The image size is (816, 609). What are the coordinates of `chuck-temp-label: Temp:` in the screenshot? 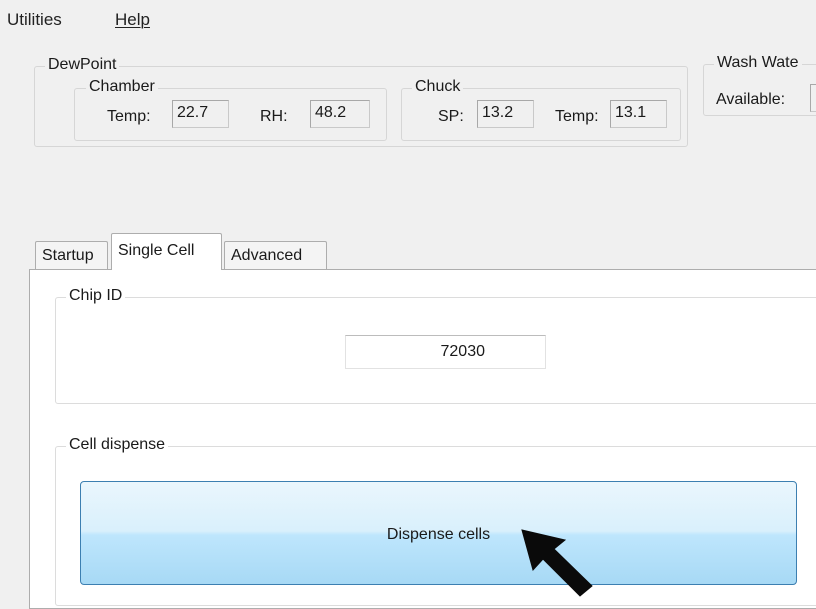 It's located at (577, 116).